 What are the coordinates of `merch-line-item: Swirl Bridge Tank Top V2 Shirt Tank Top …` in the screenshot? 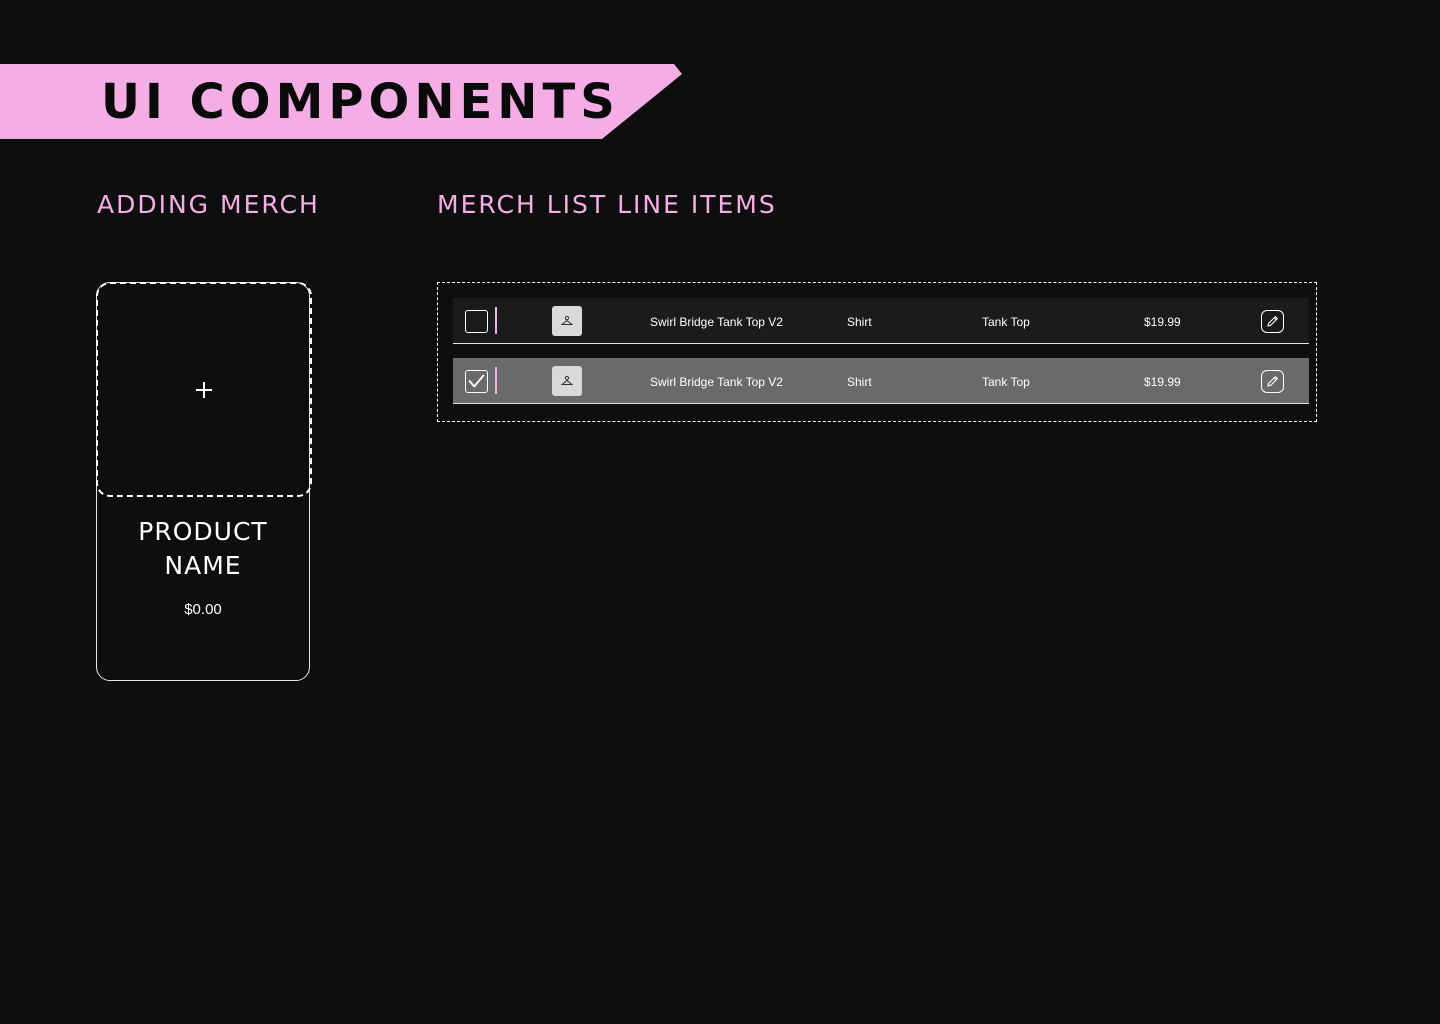 It's located at (881, 321).